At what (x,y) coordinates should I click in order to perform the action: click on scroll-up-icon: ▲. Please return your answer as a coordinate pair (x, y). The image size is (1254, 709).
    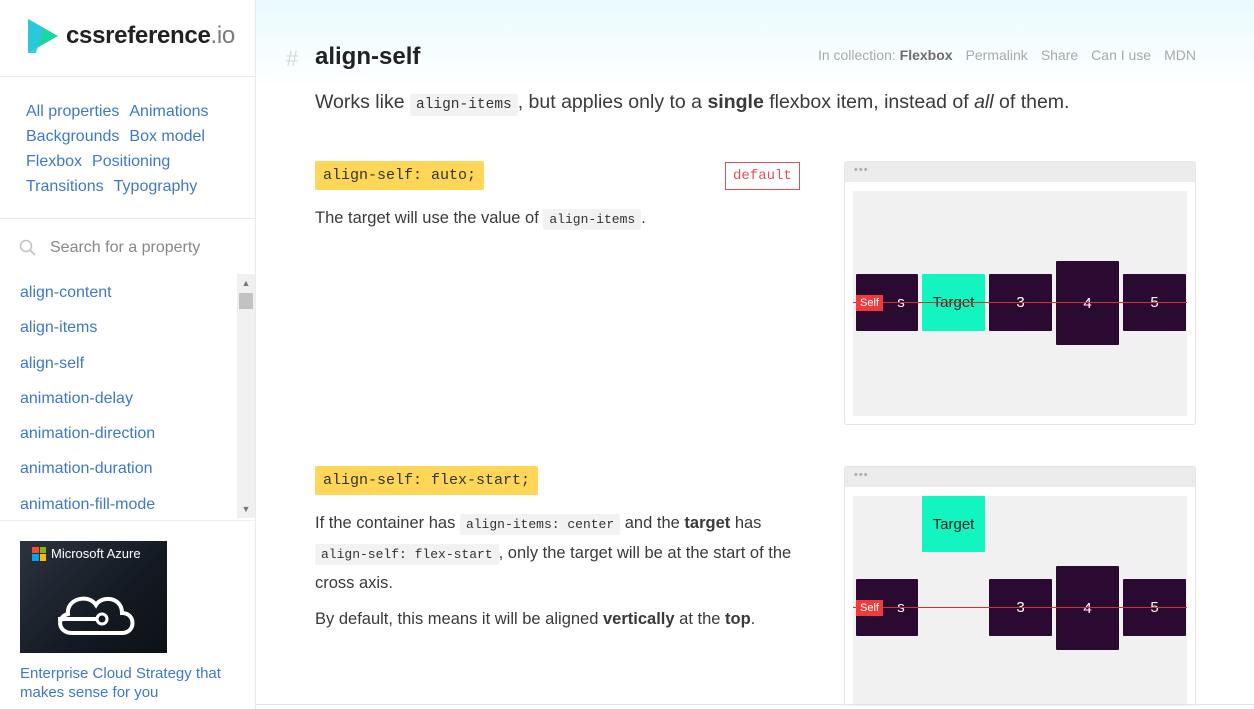
    Looking at the image, I should click on (246, 283).